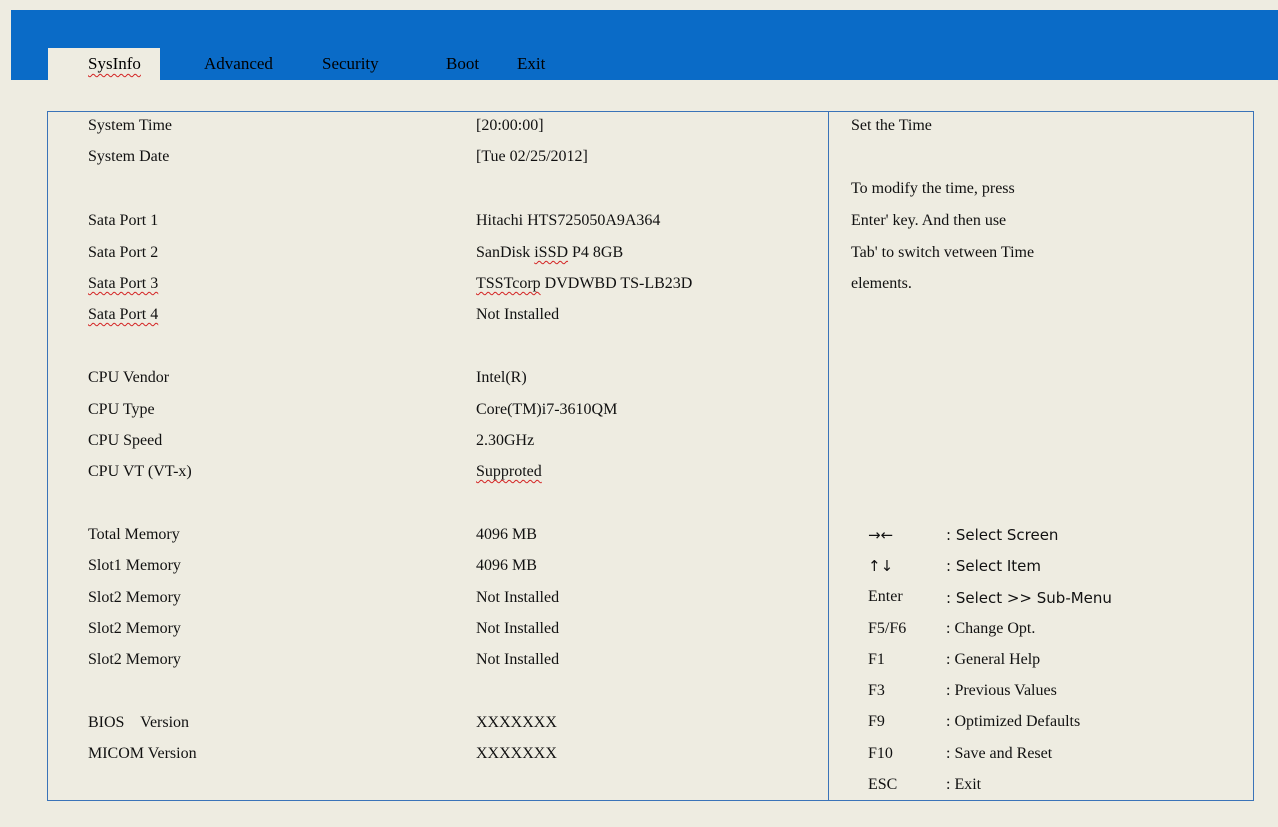  What do you see at coordinates (134, 565) in the screenshot?
I see `slot1-memory-label: Slot1 Memory` at bounding box center [134, 565].